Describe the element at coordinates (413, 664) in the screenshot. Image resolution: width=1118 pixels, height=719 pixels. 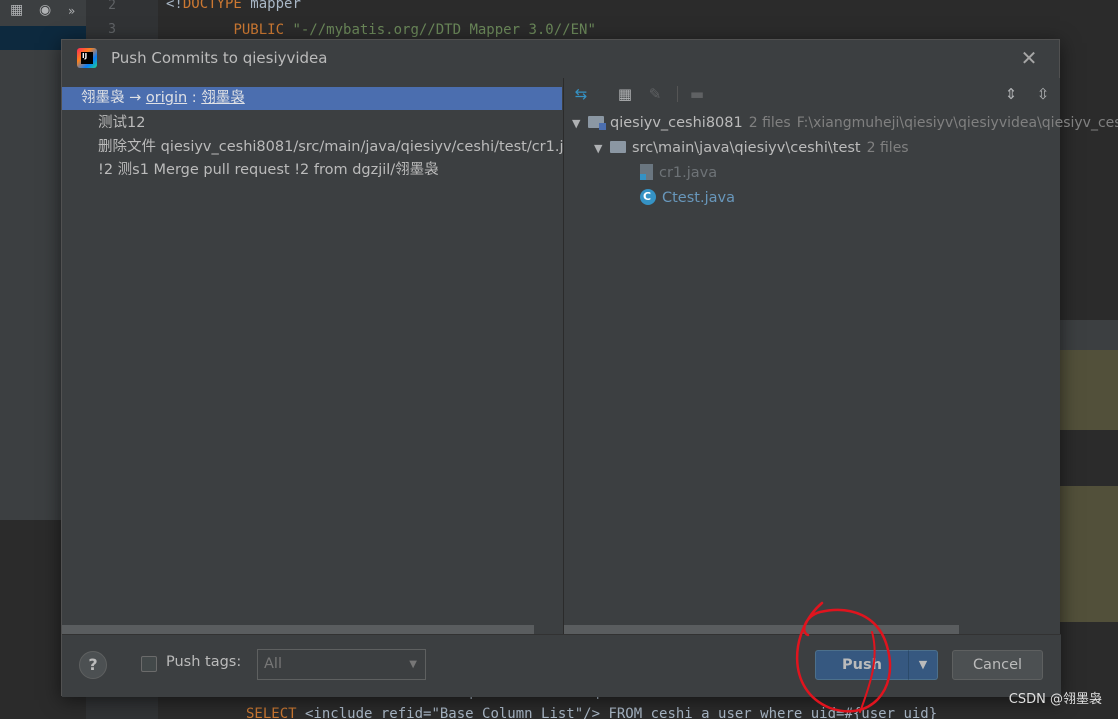
I see `chevron-down-icon: ▼` at that location.